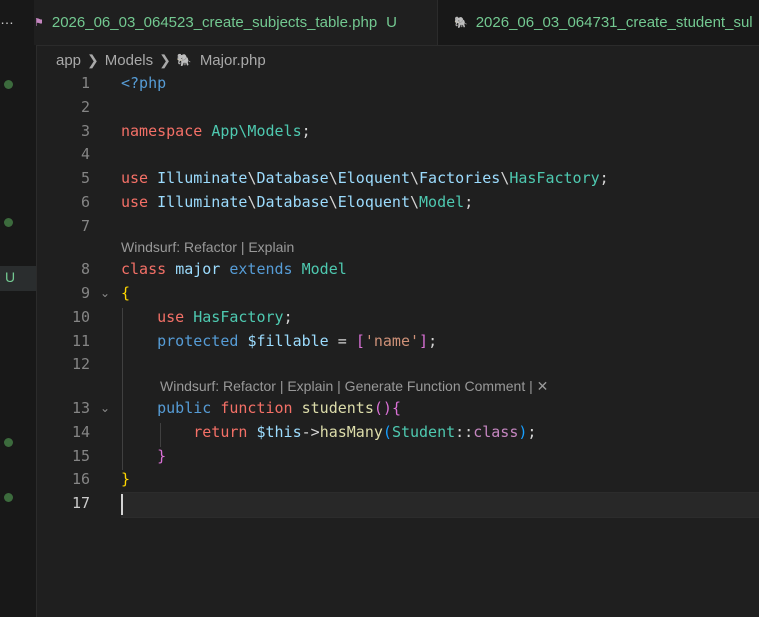 This screenshot has width=759, height=617. I want to click on tab-status-untracked: U, so click(392, 22).